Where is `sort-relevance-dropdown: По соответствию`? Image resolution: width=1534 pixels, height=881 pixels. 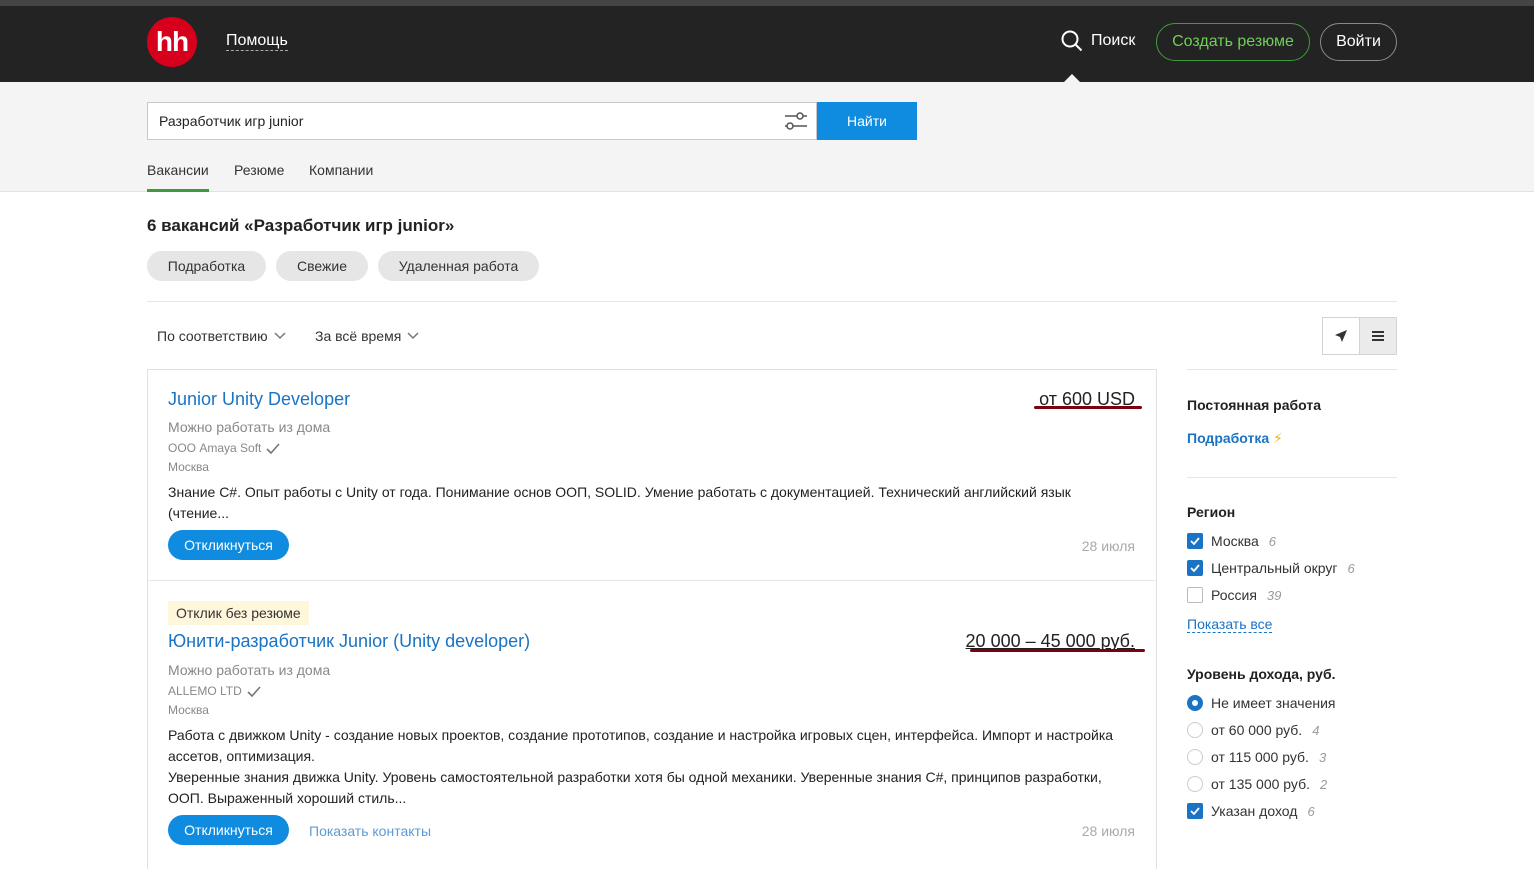
sort-relevance-dropdown: По соответствию is located at coordinates (221, 336).